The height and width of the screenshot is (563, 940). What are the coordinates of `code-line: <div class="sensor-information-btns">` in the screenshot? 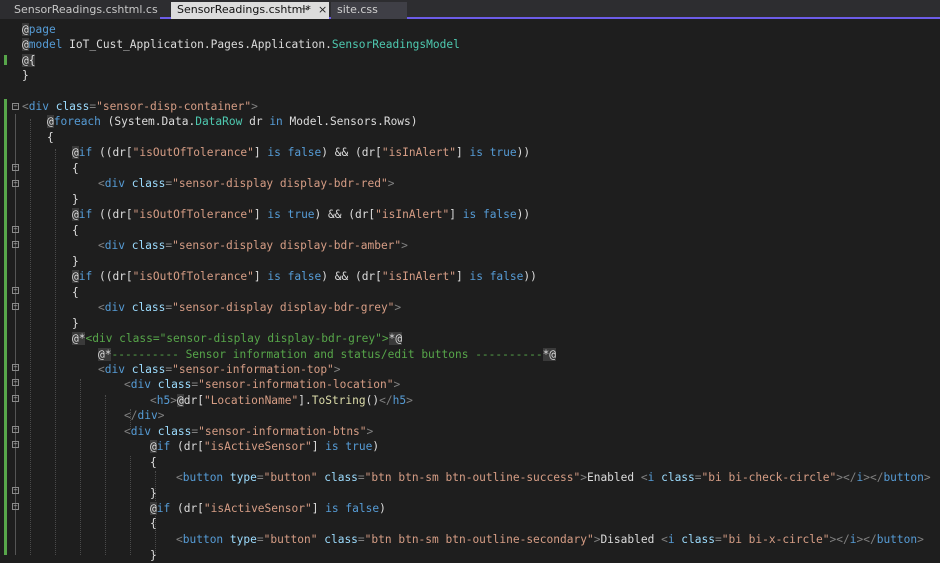 It's located at (249, 431).